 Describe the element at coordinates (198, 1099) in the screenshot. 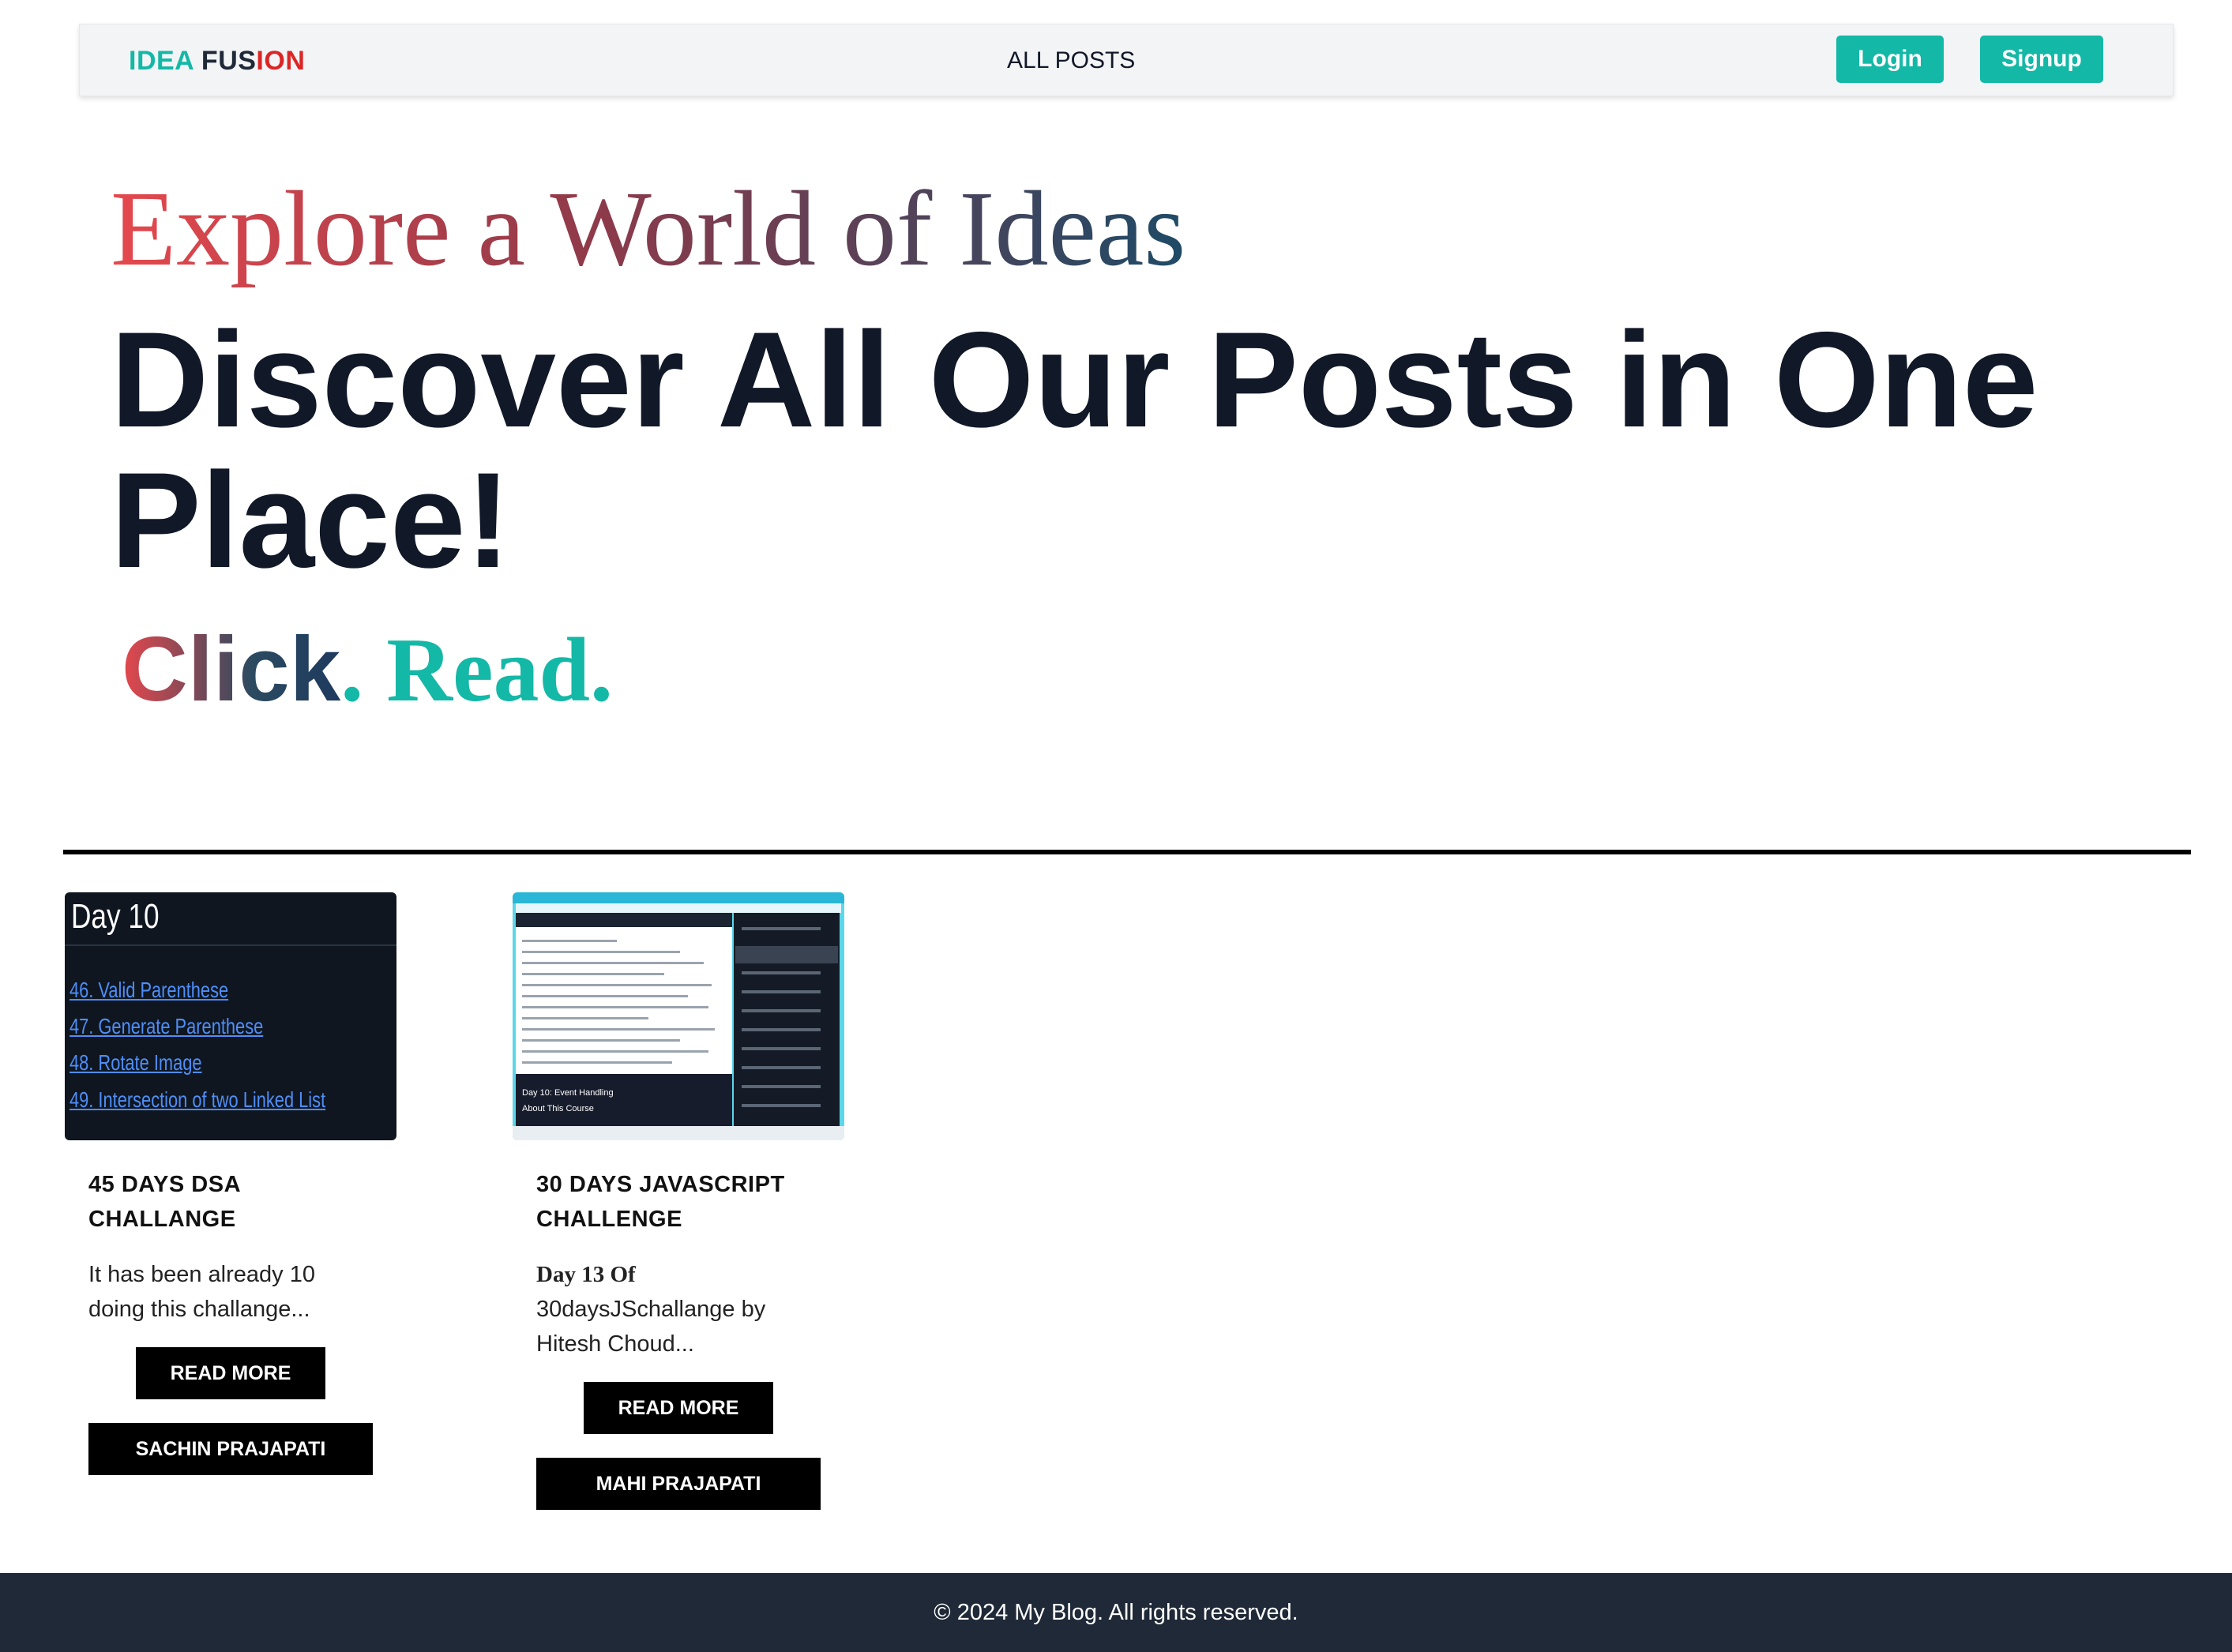

I see `thumbnail-link: 49. Intersection of two Linked List` at that location.